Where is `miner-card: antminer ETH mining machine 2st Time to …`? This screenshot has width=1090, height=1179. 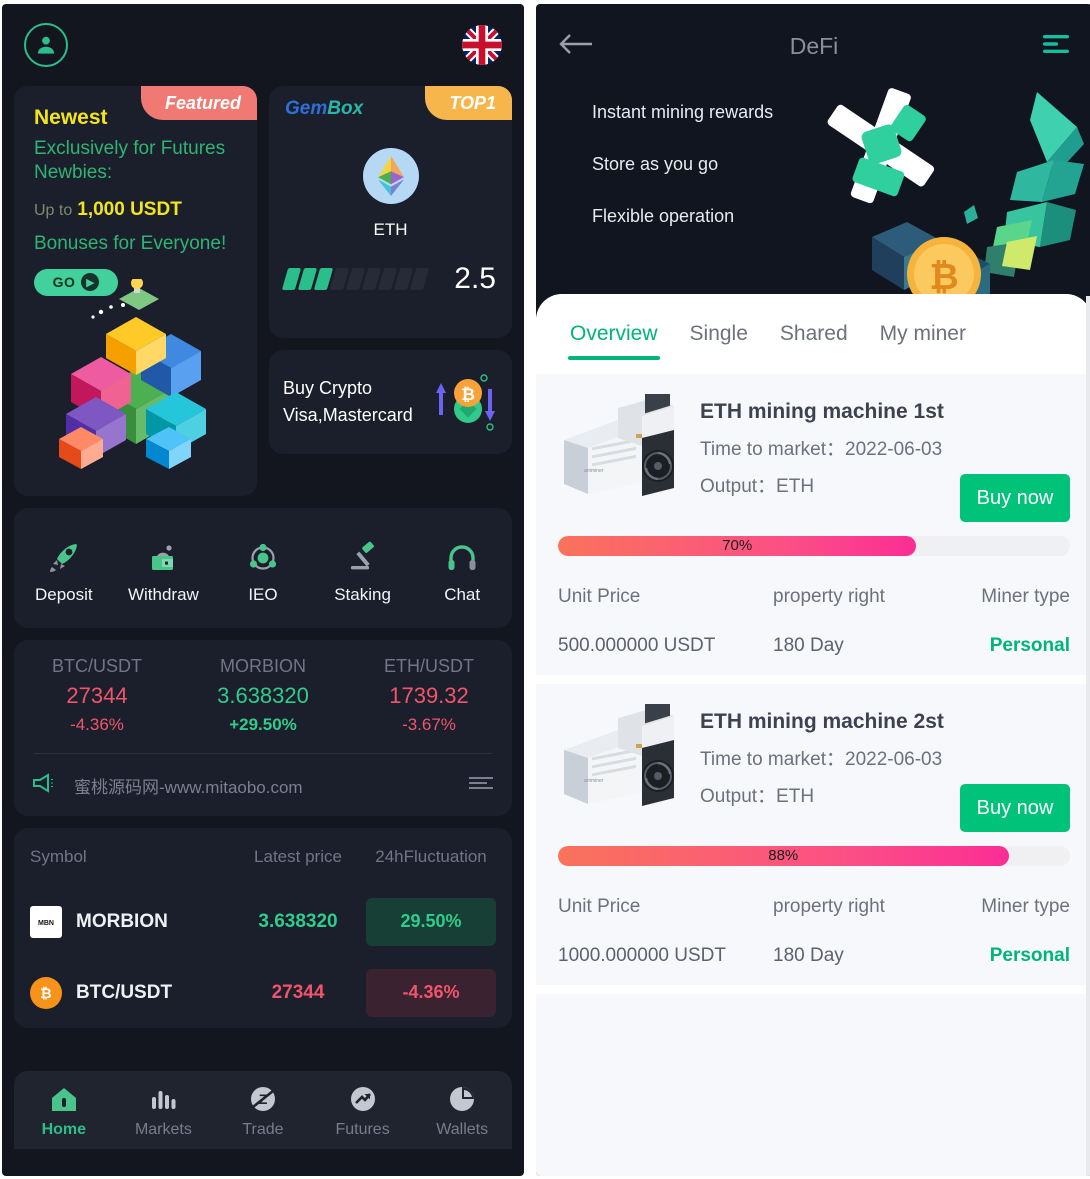
miner-card: antminer ETH mining machine 2st Time to … is located at coordinates (813, 830).